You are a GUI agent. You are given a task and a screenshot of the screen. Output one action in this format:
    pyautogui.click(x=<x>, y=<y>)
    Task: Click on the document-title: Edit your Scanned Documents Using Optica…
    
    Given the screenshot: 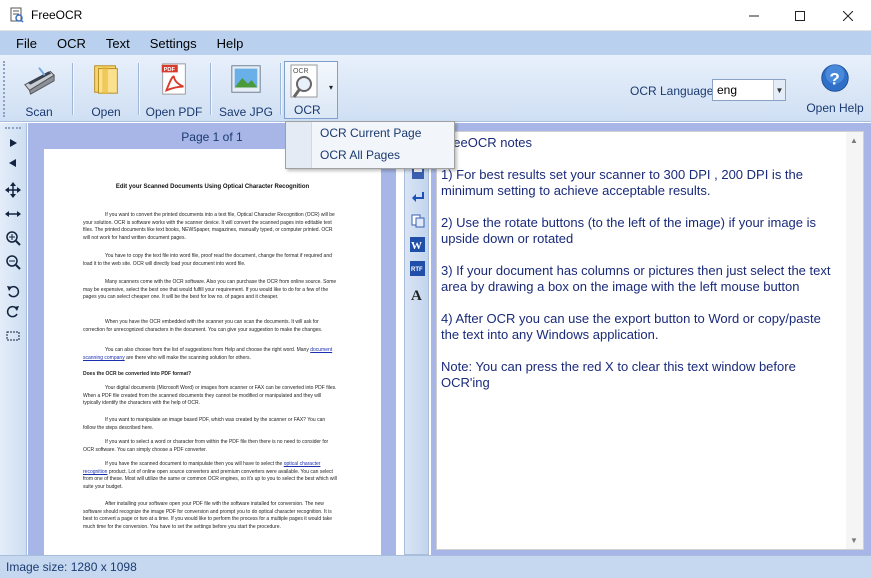 What is the action you would take?
    pyautogui.click(x=212, y=187)
    